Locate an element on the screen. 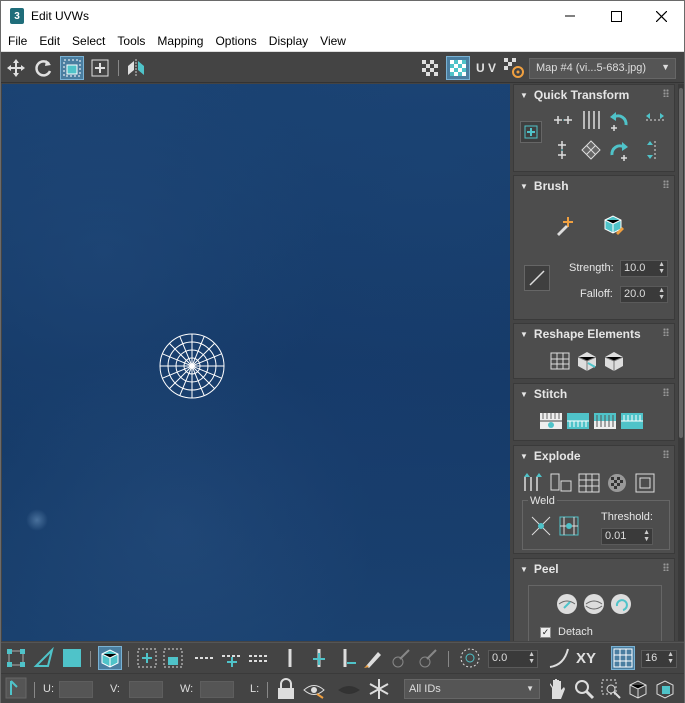 The width and height of the screenshot is (685, 703). lock-selection-button is located at coordinates (286, 689).